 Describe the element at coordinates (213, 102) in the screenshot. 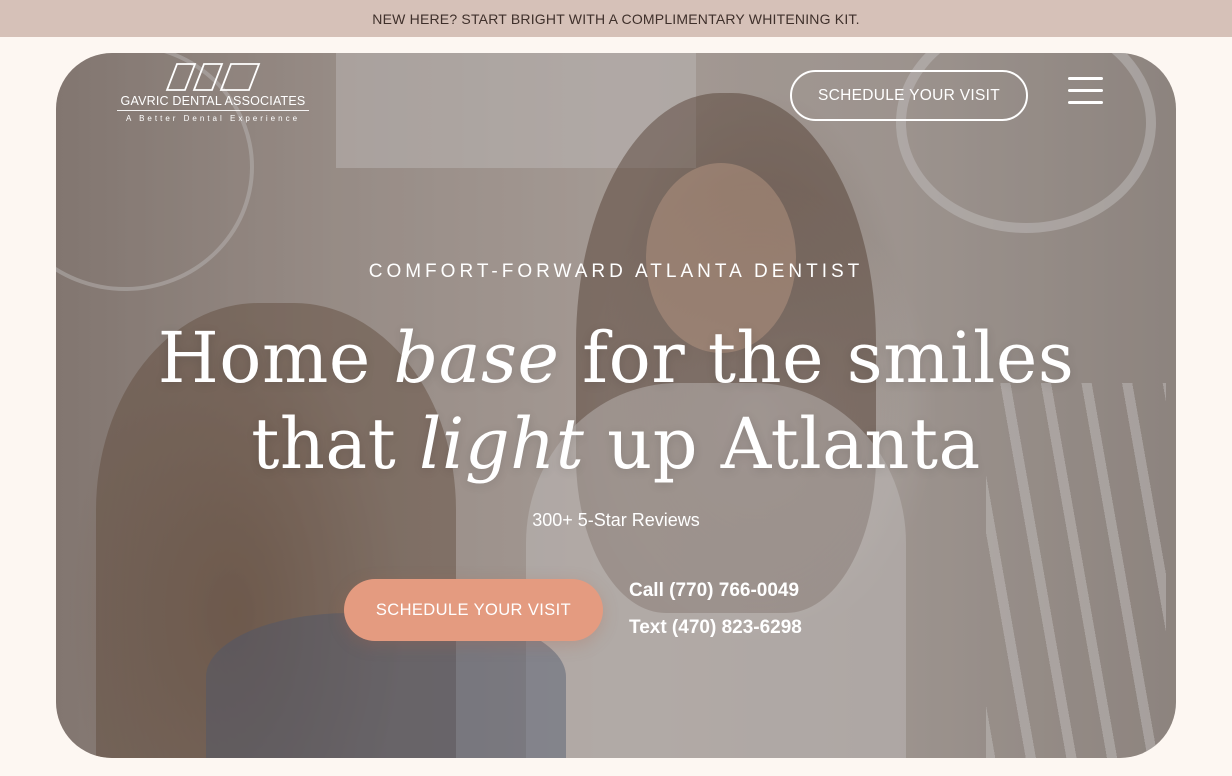

I see `logo-name: GAVRIC DENTAL ASSOCIATES` at that location.